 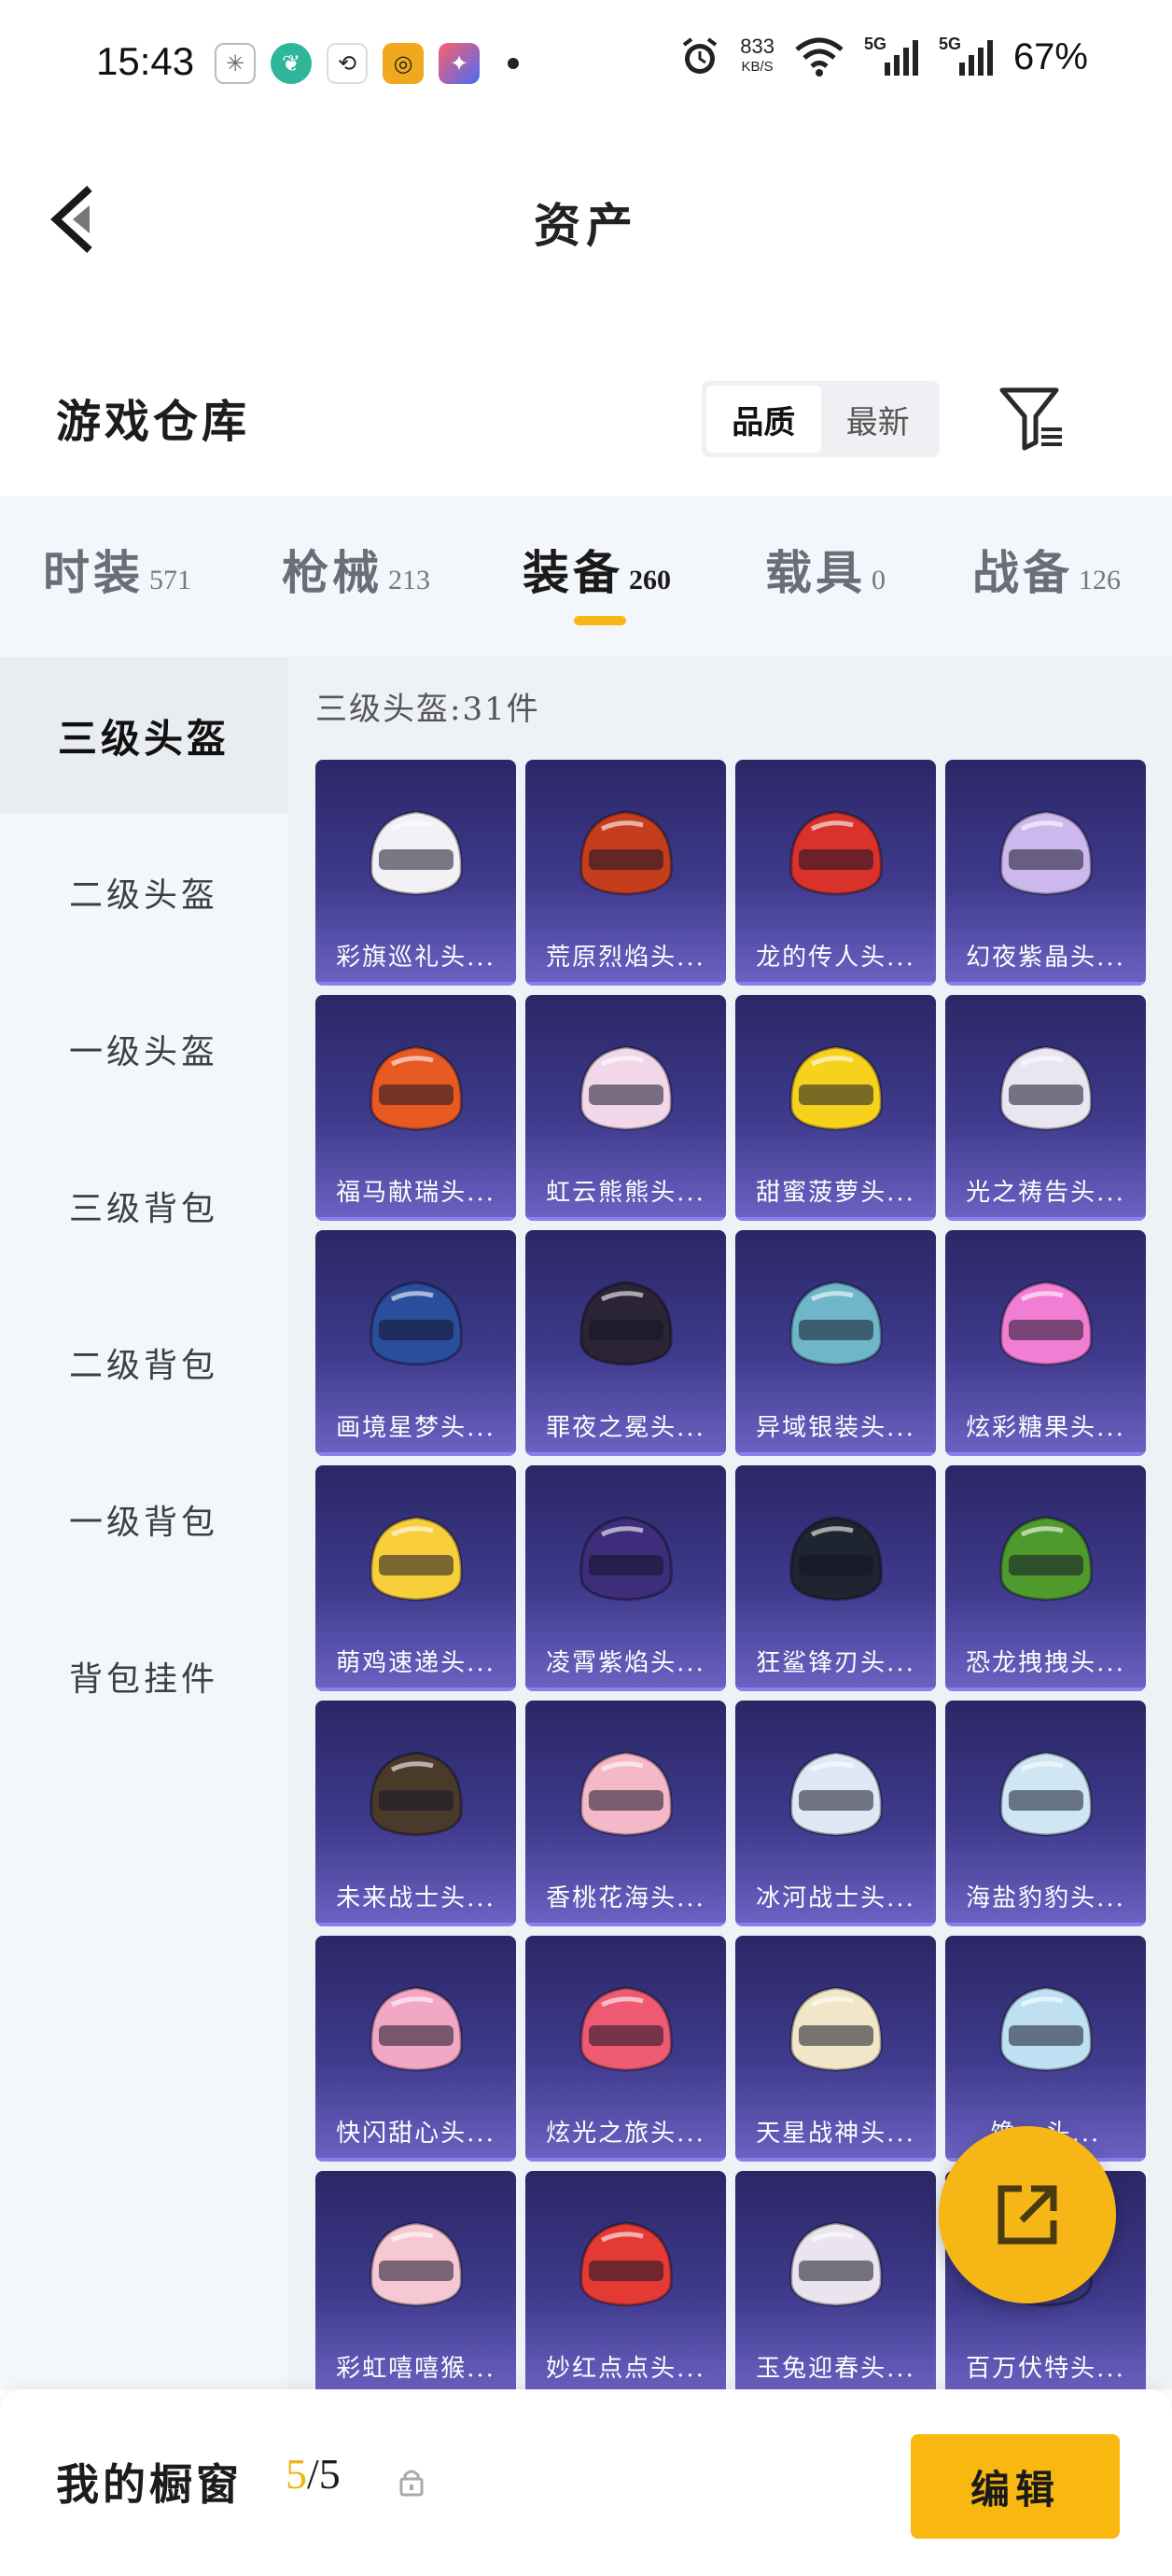 What do you see at coordinates (573, 572) in the screenshot?
I see `tab-label: 装备` at bounding box center [573, 572].